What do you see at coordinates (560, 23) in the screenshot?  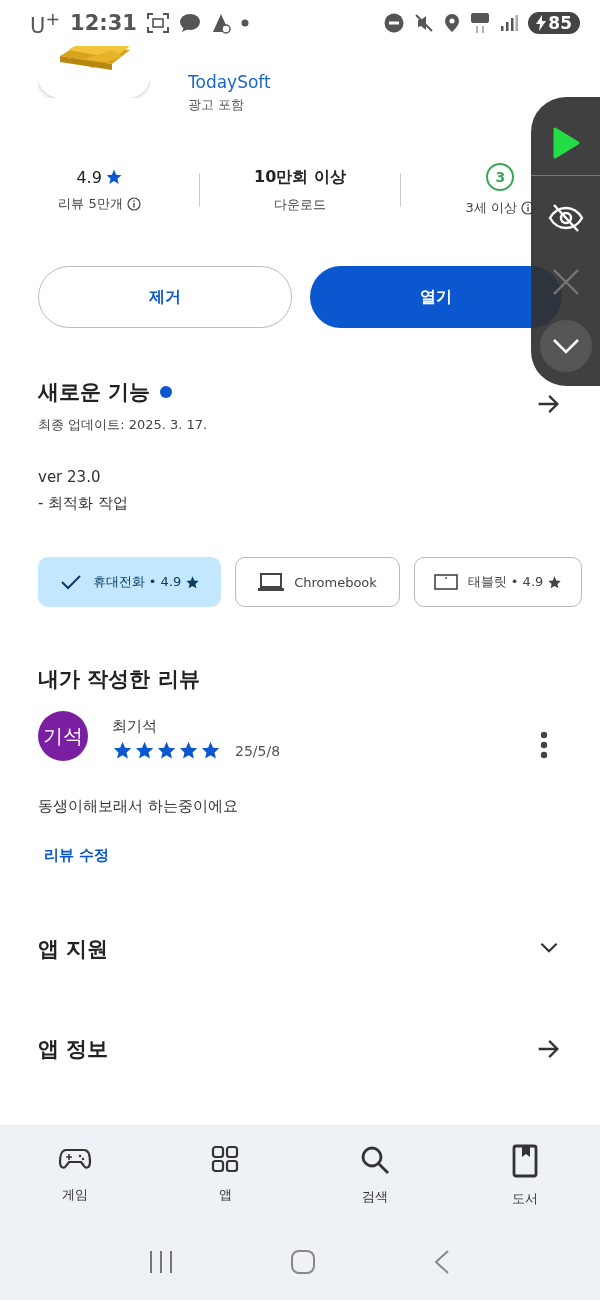 I see `battery-level: 85` at bounding box center [560, 23].